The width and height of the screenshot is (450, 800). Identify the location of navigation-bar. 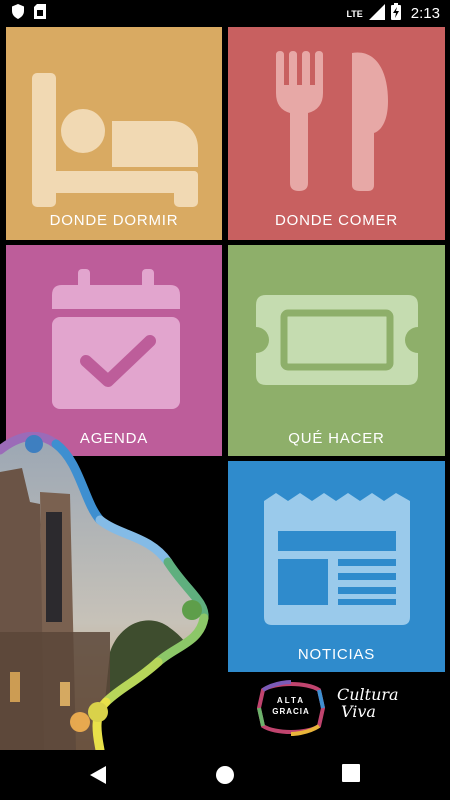
(225, 776).